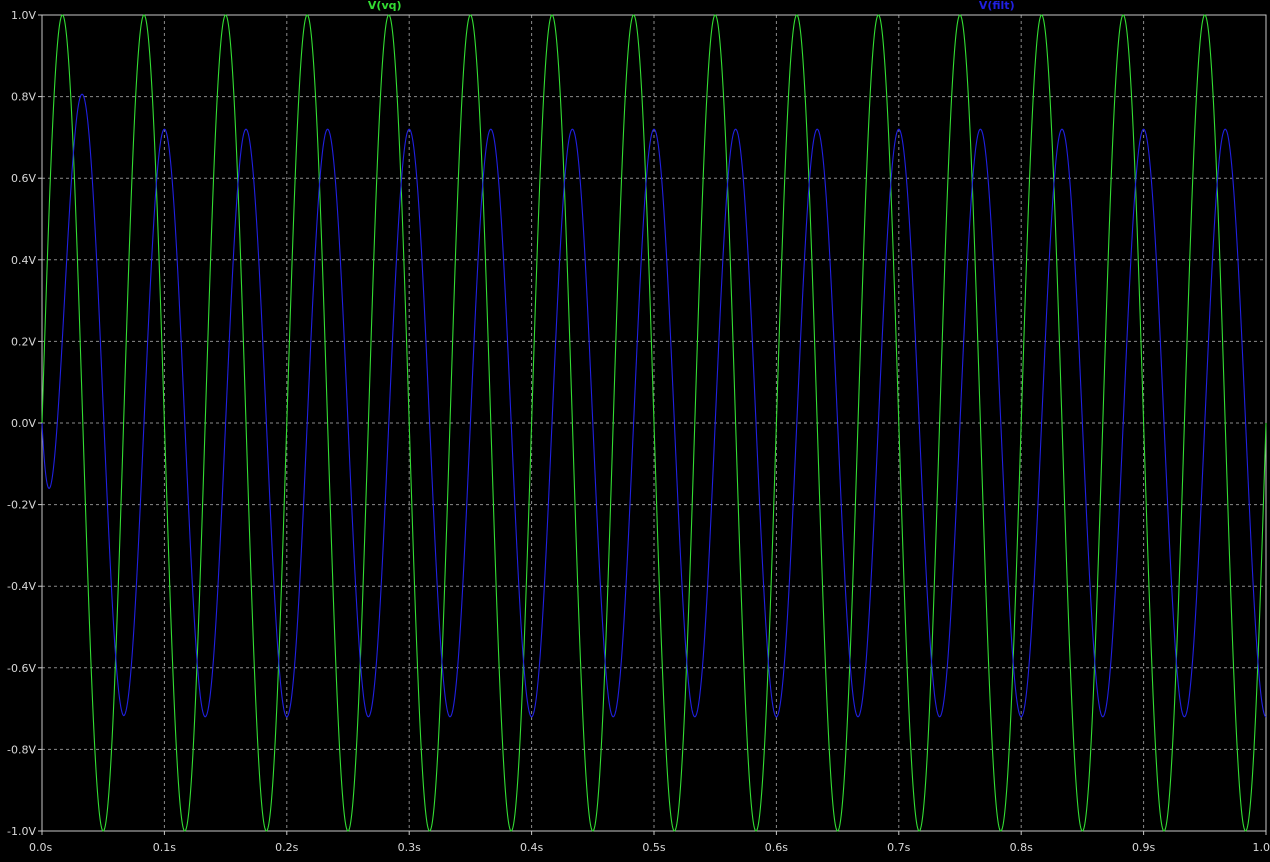 This screenshot has width=1270, height=862. I want to click on x-tick-label: 1.0, so click(1261, 847).